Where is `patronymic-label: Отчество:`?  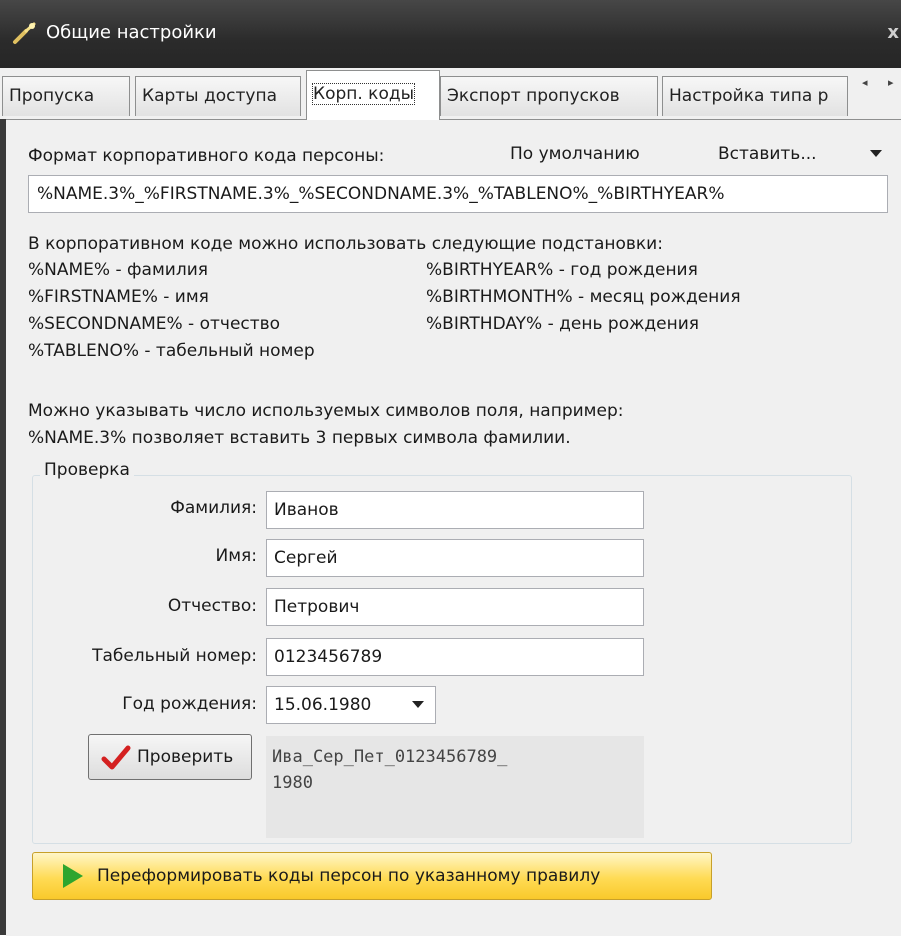
patronymic-label: Отчество: is located at coordinates (212, 606).